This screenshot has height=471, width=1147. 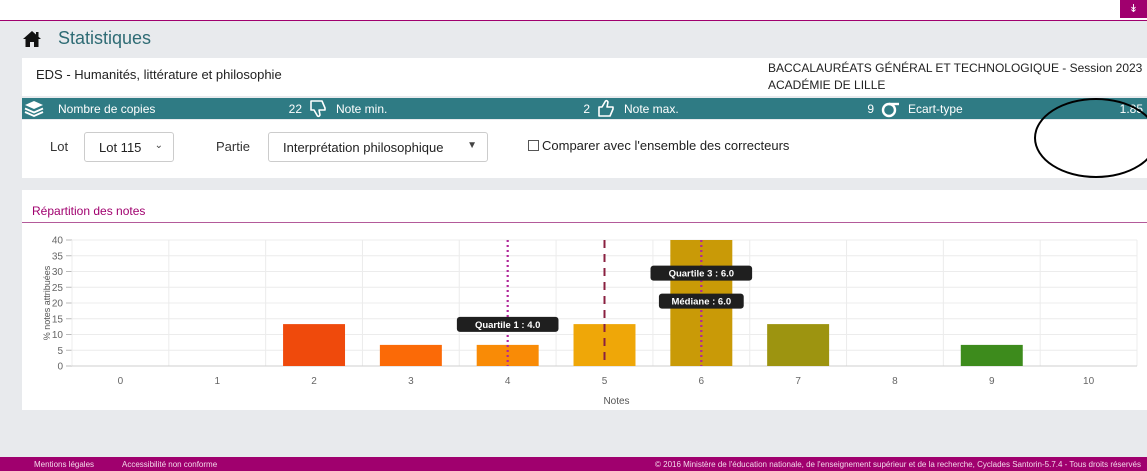 I want to click on stat-max: Note max. 9, so click(x=736, y=108).